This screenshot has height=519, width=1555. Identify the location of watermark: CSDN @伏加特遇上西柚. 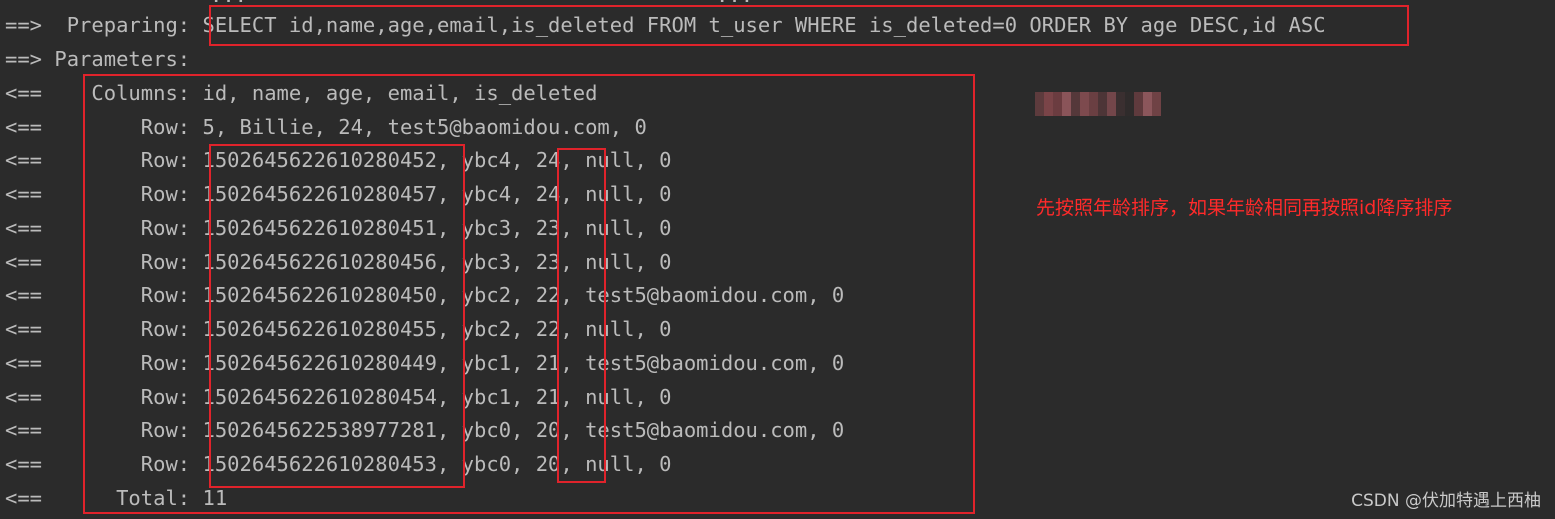
(1446, 501).